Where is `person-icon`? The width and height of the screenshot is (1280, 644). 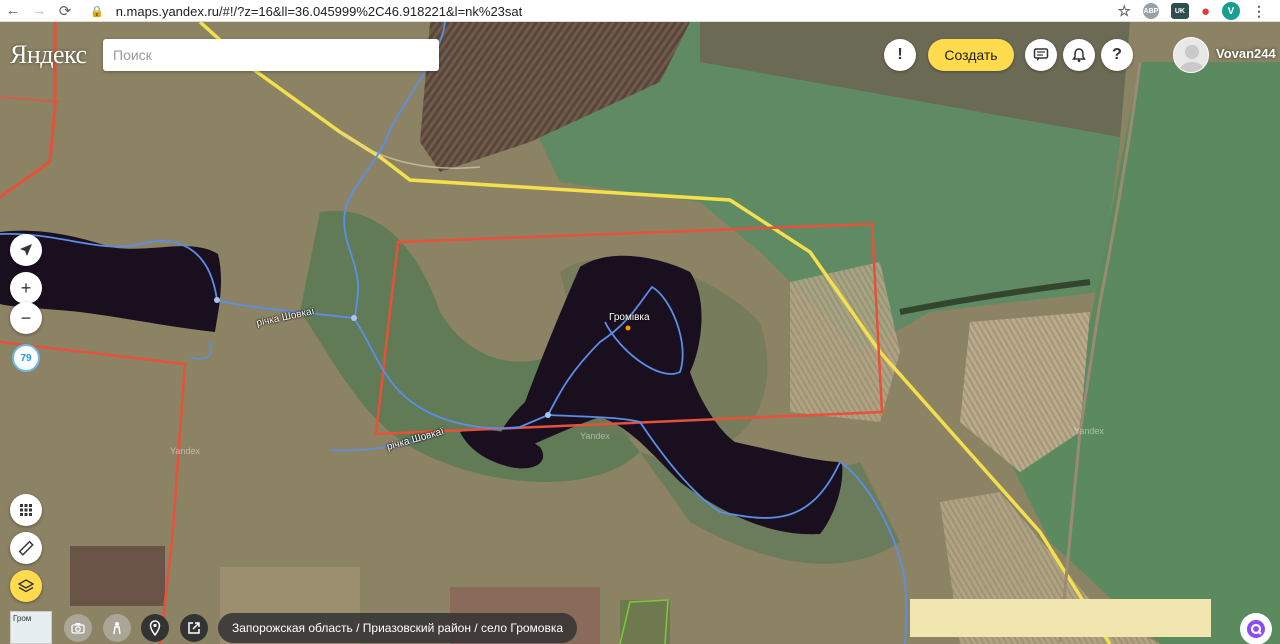 person-icon is located at coordinates (117, 628).